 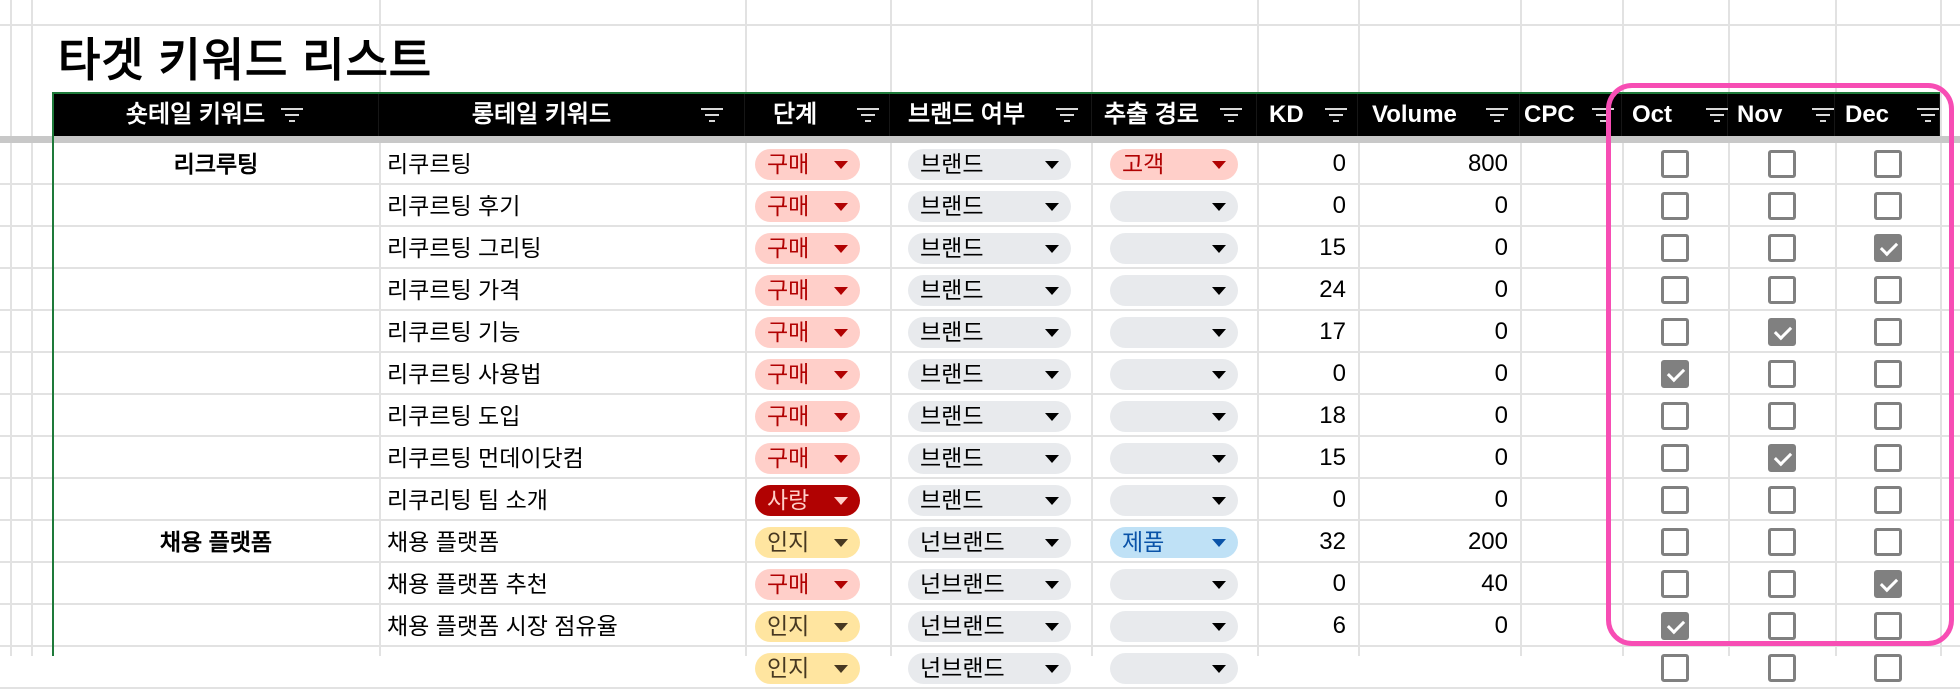 I want to click on long-tail-keyword-cell, so click(x=562, y=668).